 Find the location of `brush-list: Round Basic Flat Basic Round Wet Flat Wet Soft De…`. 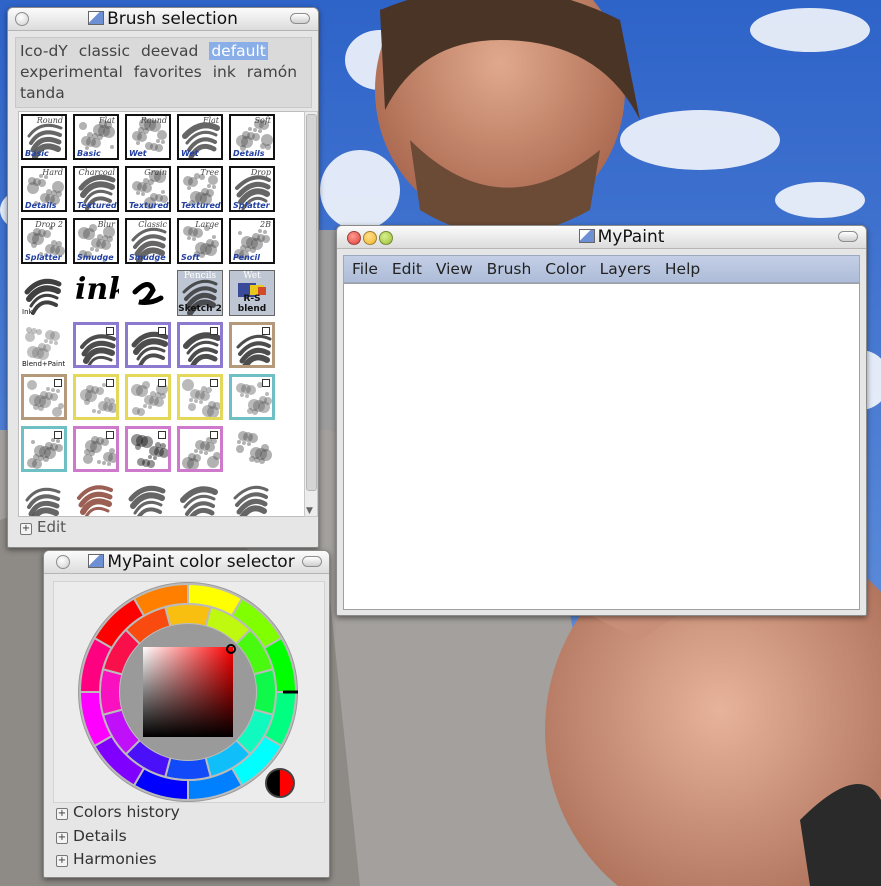

brush-list: Round Basic Flat Basic Round Wet Flat Wet Soft De… is located at coordinates (161, 314).